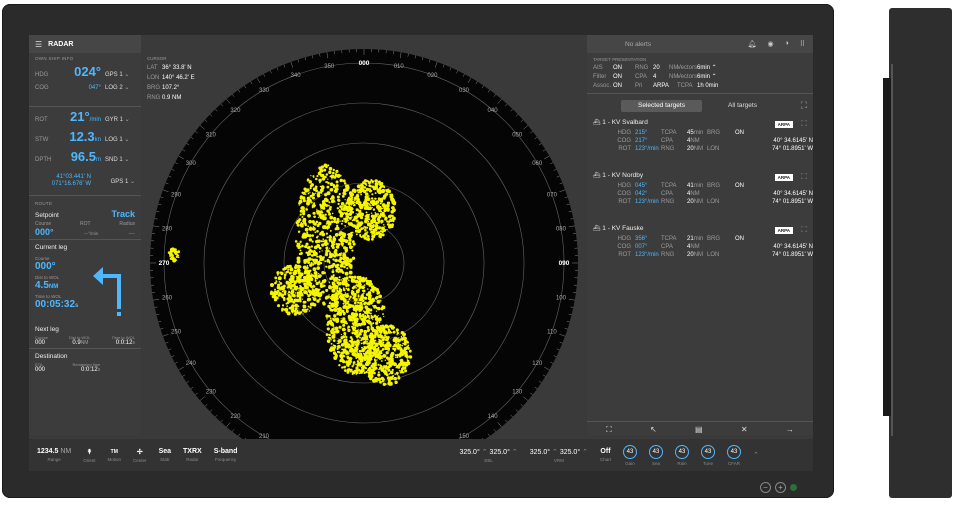 This screenshot has width=959, height=508. I want to click on setpoint-mode: Track, so click(123, 214).